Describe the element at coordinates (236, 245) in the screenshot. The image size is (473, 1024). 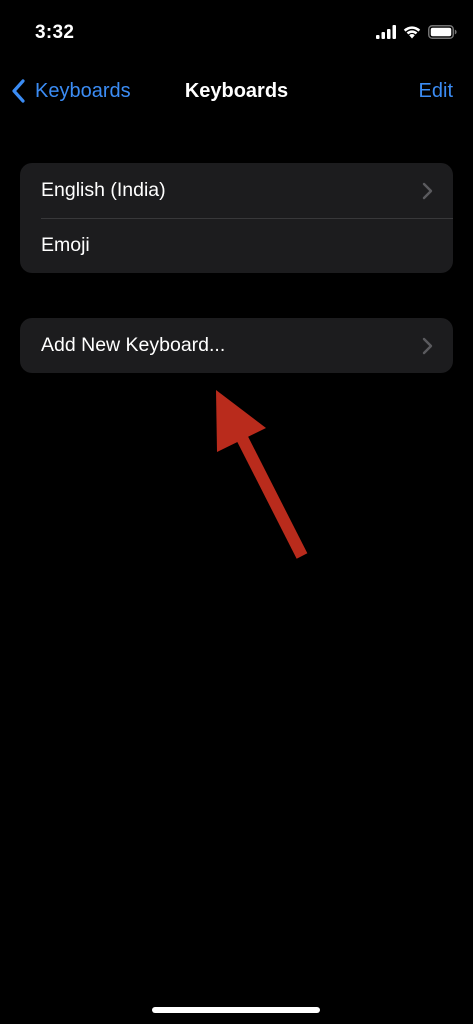
I see `list-item-emoji: Emoji` at that location.